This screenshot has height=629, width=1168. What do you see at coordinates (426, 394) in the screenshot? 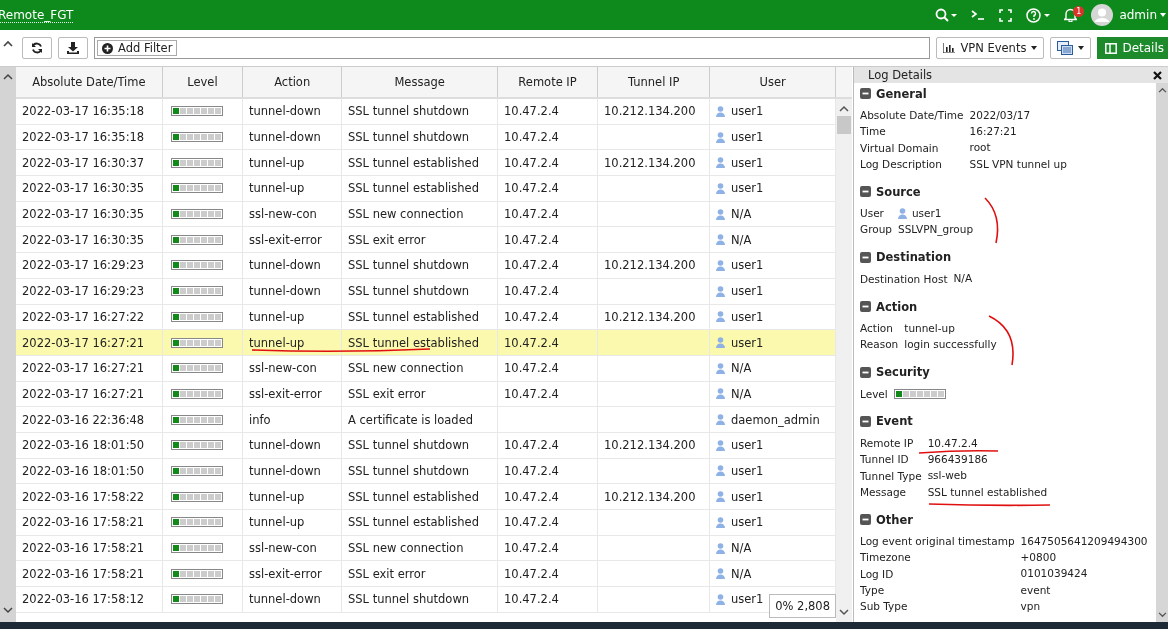
I see `table-row: 2022-03-17 16:27:21 ssl-exit-error SSL exit error 10.47.2.4 N/A` at bounding box center [426, 394].